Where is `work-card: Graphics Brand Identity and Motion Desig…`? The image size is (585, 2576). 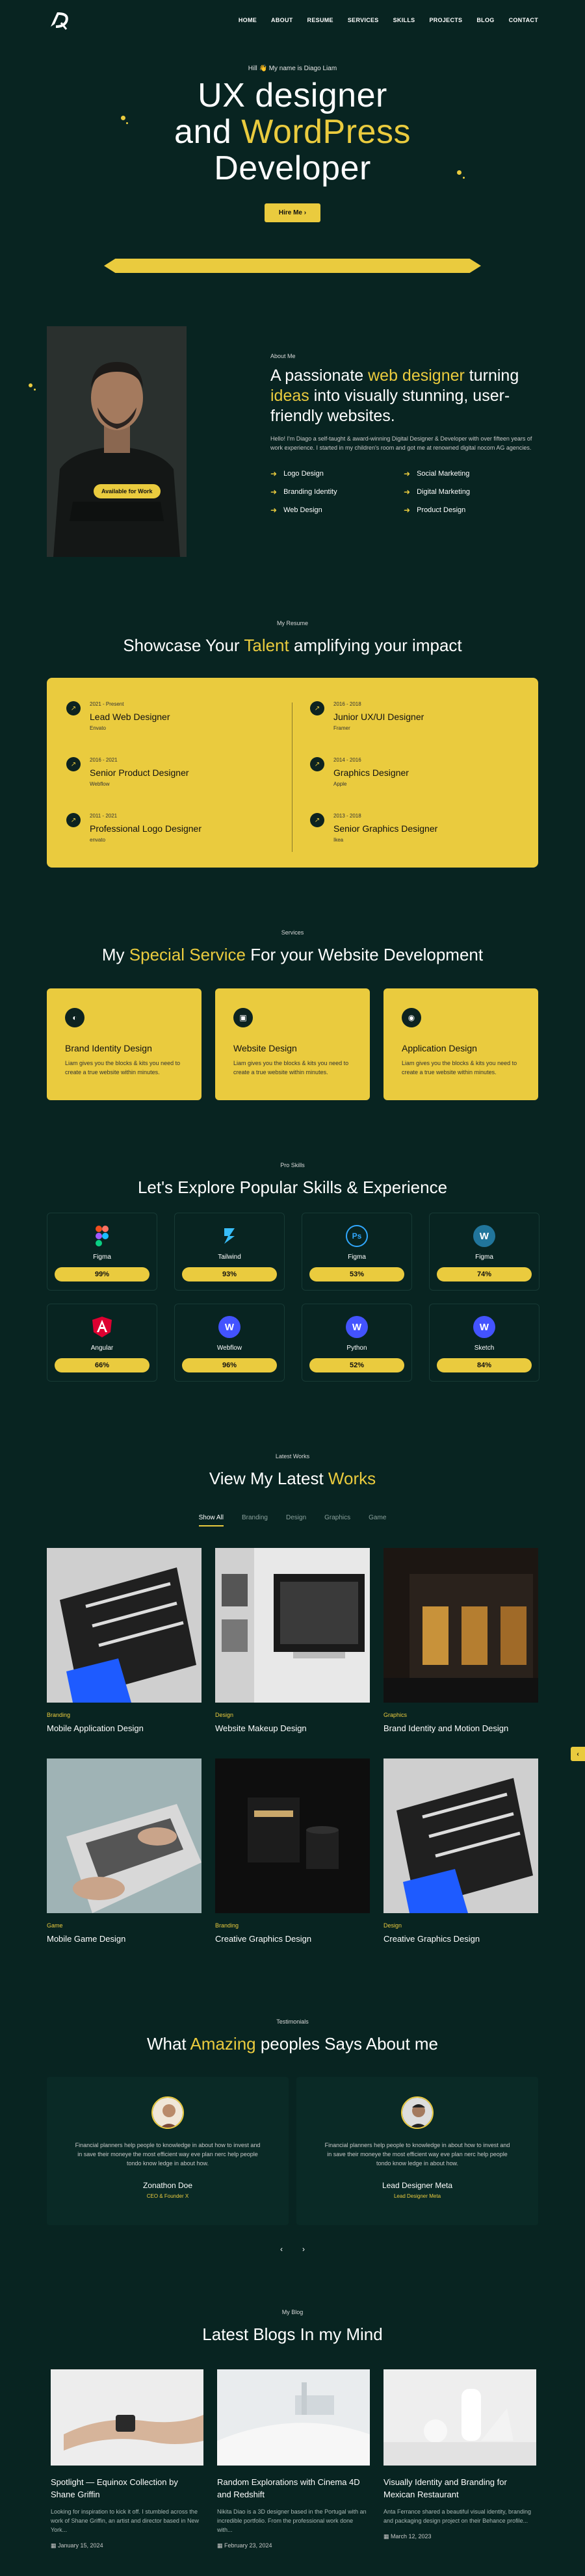
work-card: Graphics Brand Identity and Motion Desig… is located at coordinates (461, 1640).